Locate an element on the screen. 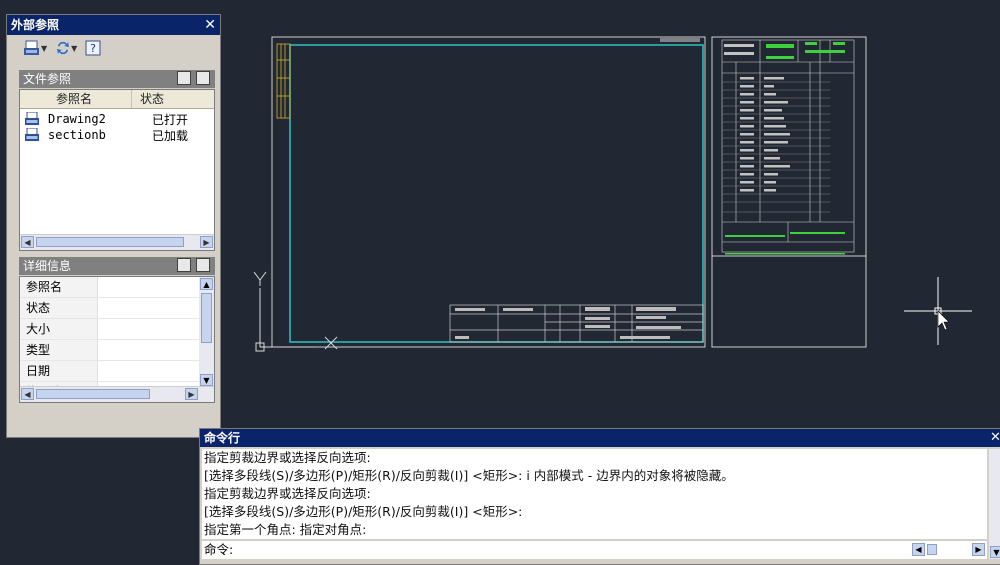 Image resolution: width=1000 pixels, height=565 pixels. command-titlebar: 命令行 ✕ is located at coordinates (600, 438).